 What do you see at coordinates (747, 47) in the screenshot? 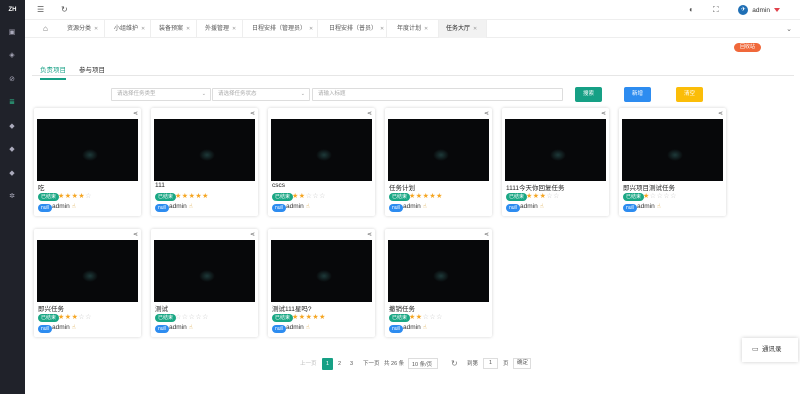
I see `recycle-bin-button: 回收站` at bounding box center [747, 47].